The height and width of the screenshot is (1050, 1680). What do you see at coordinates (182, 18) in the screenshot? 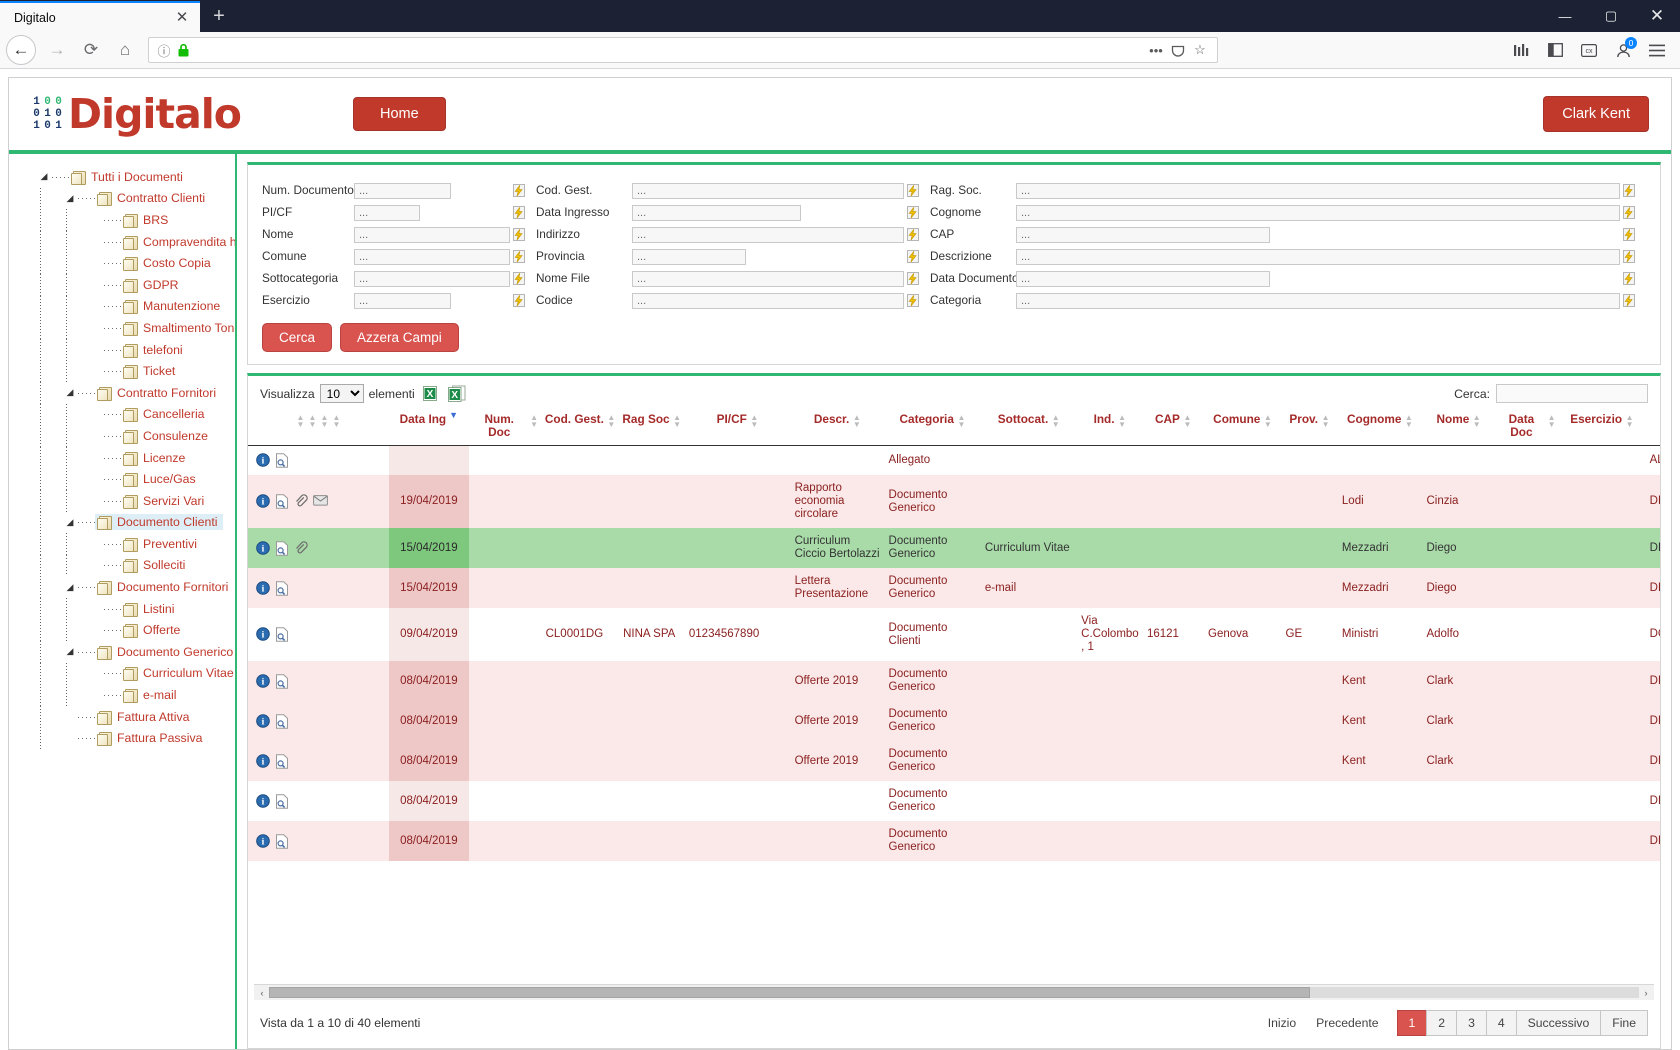
I see `tab-close-icon: ✕` at bounding box center [182, 18].